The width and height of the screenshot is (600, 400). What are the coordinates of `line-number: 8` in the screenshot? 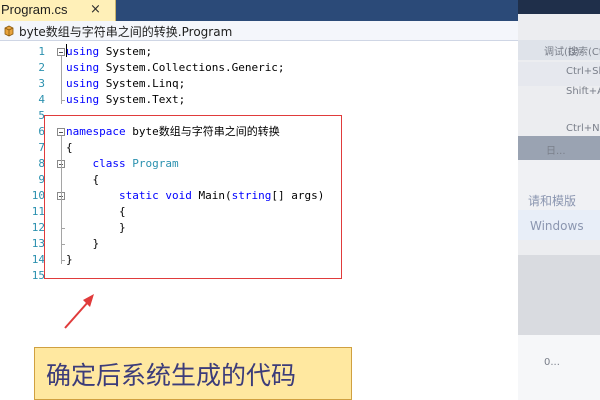 It's located at (41, 163).